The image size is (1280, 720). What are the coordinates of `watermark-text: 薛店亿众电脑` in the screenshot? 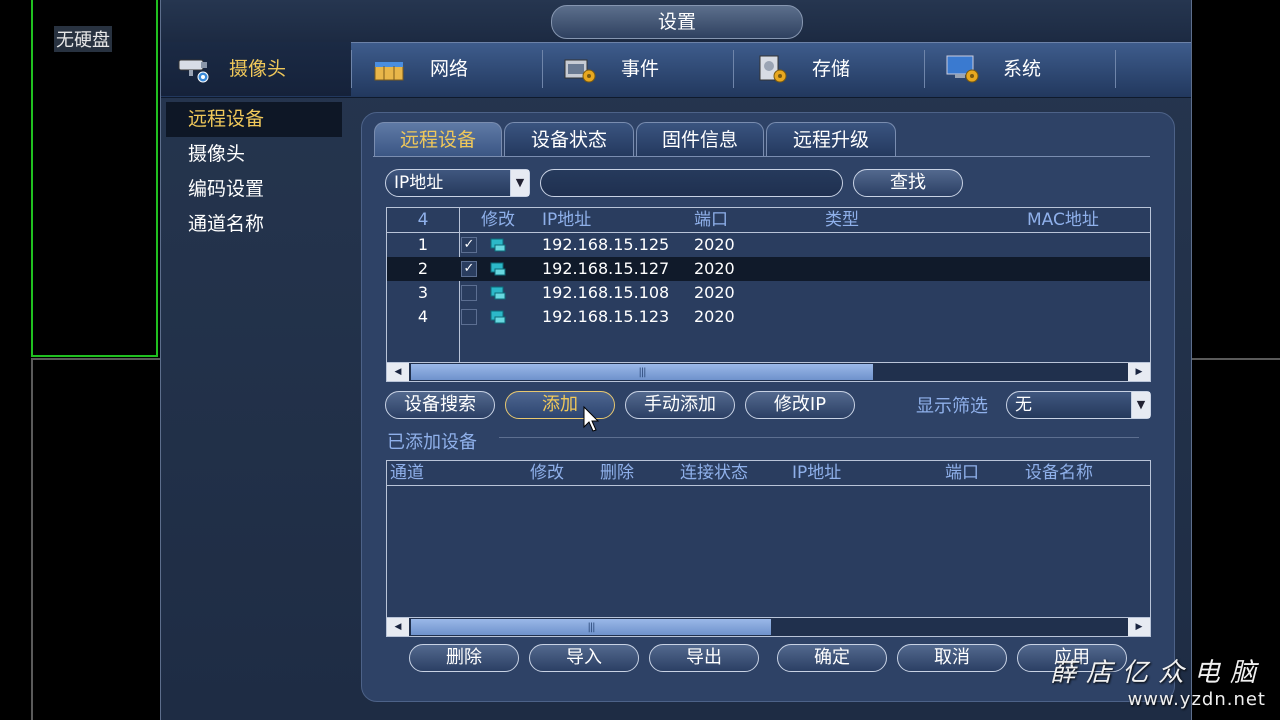 It's located at (1157, 673).